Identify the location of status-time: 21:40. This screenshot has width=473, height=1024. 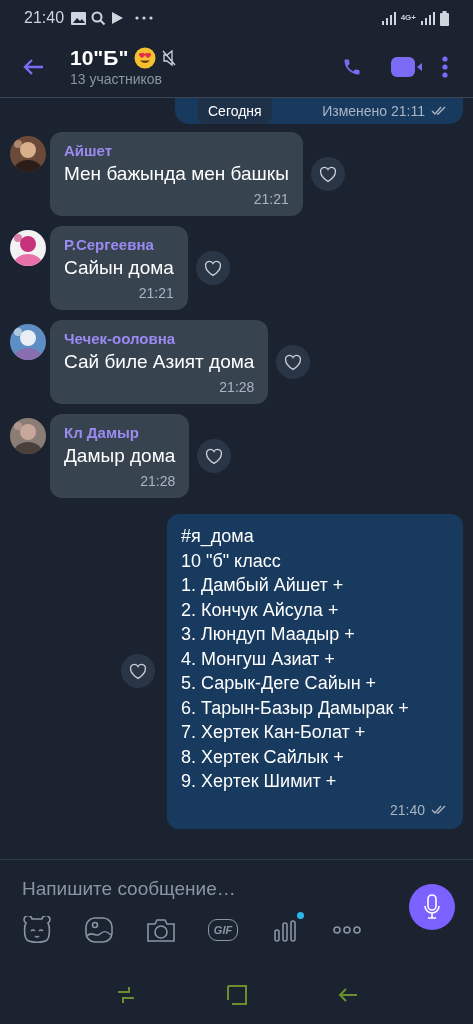
(44, 18).